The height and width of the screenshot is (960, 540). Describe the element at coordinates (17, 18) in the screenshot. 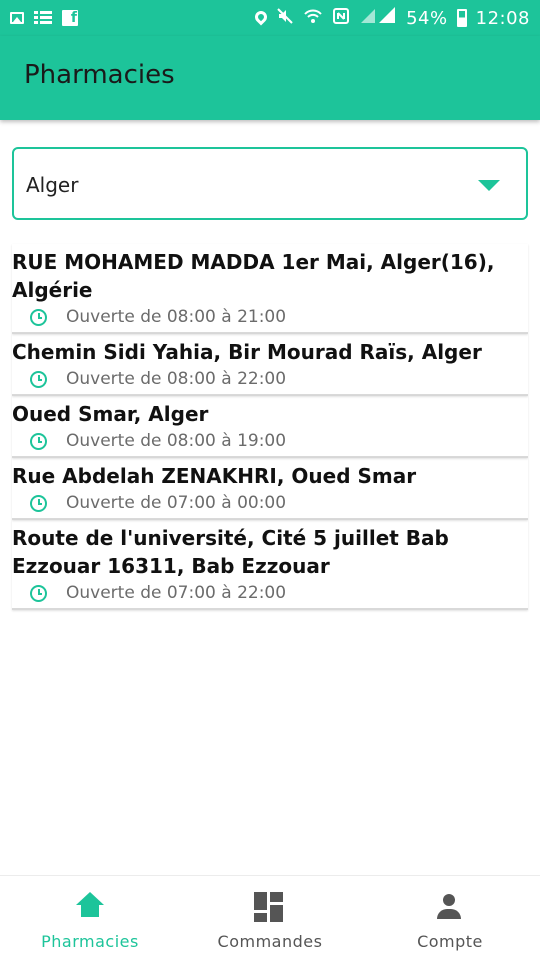

I see `image-icon` at that location.